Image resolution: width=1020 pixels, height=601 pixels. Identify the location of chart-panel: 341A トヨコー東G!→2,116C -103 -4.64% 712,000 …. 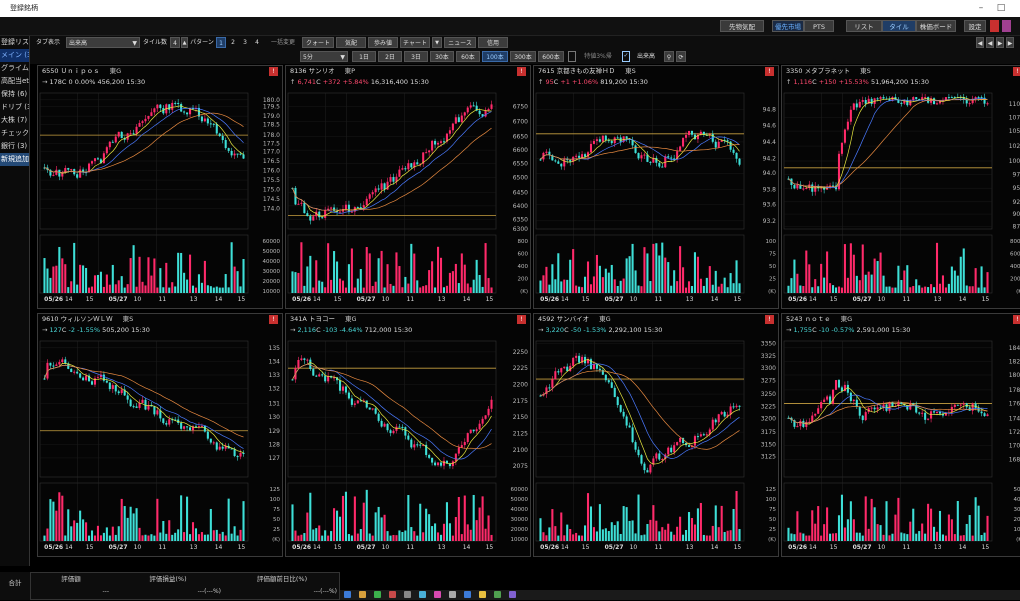
(408, 435).